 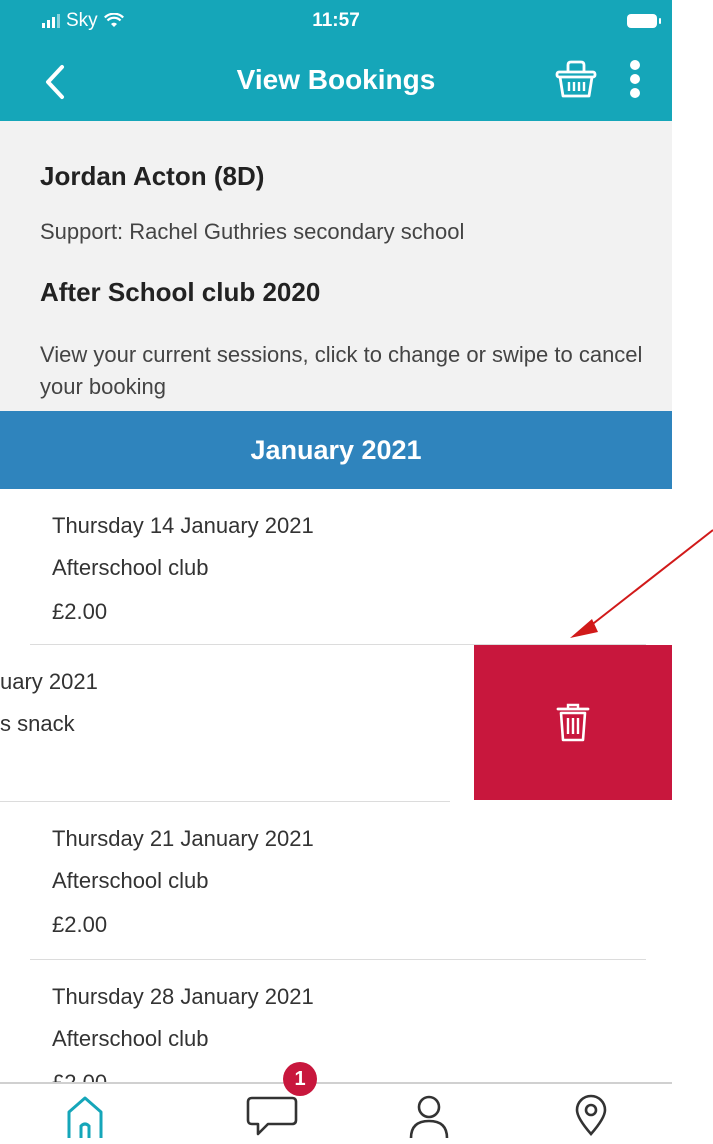 What do you see at coordinates (336, 450) in the screenshot?
I see `month-header: January 2021` at bounding box center [336, 450].